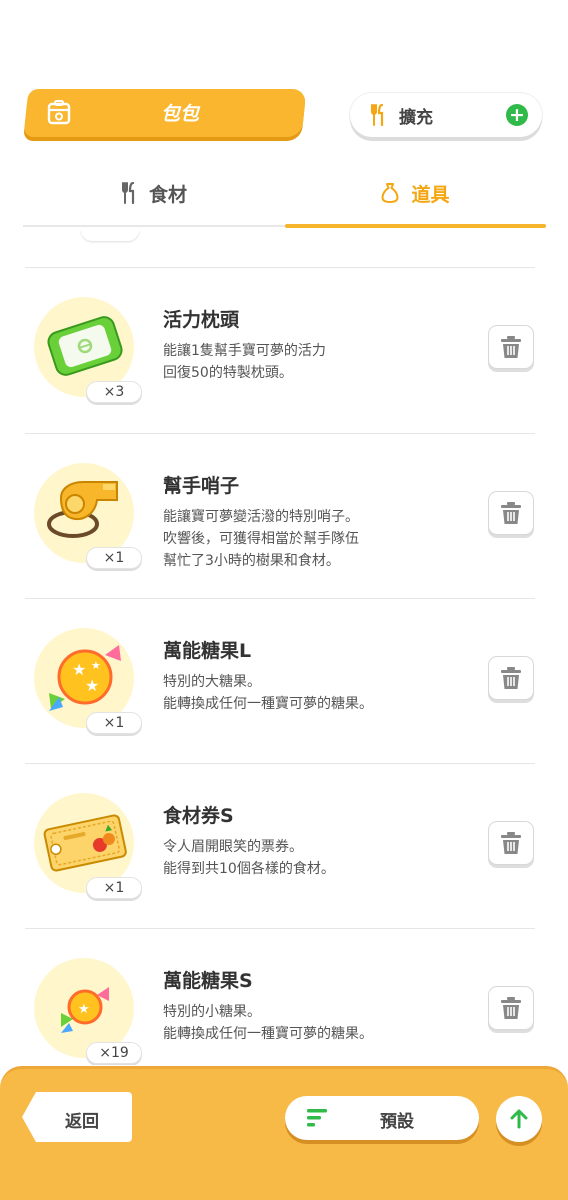  I want to click on list-item: ★ ×19 萬能糖果S 特別的小糖果。 能轉換成任何一種寶可夢的糖果。, so click(280, 997).